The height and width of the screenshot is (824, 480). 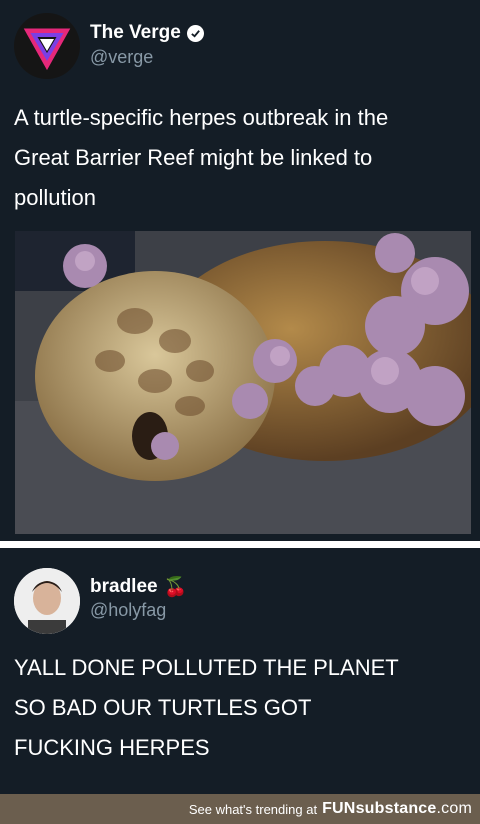 I want to click on tweet-text-line: FUCKING HERPES, so click(x=112, y=747).